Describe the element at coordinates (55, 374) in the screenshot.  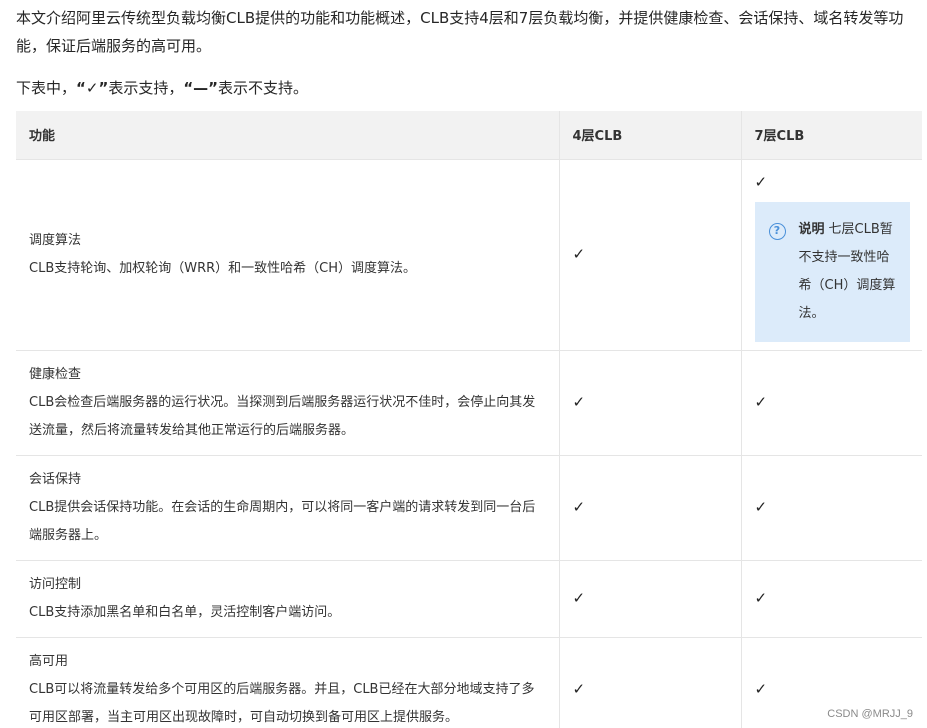
I see `feature-name: 健康检查` at that location.